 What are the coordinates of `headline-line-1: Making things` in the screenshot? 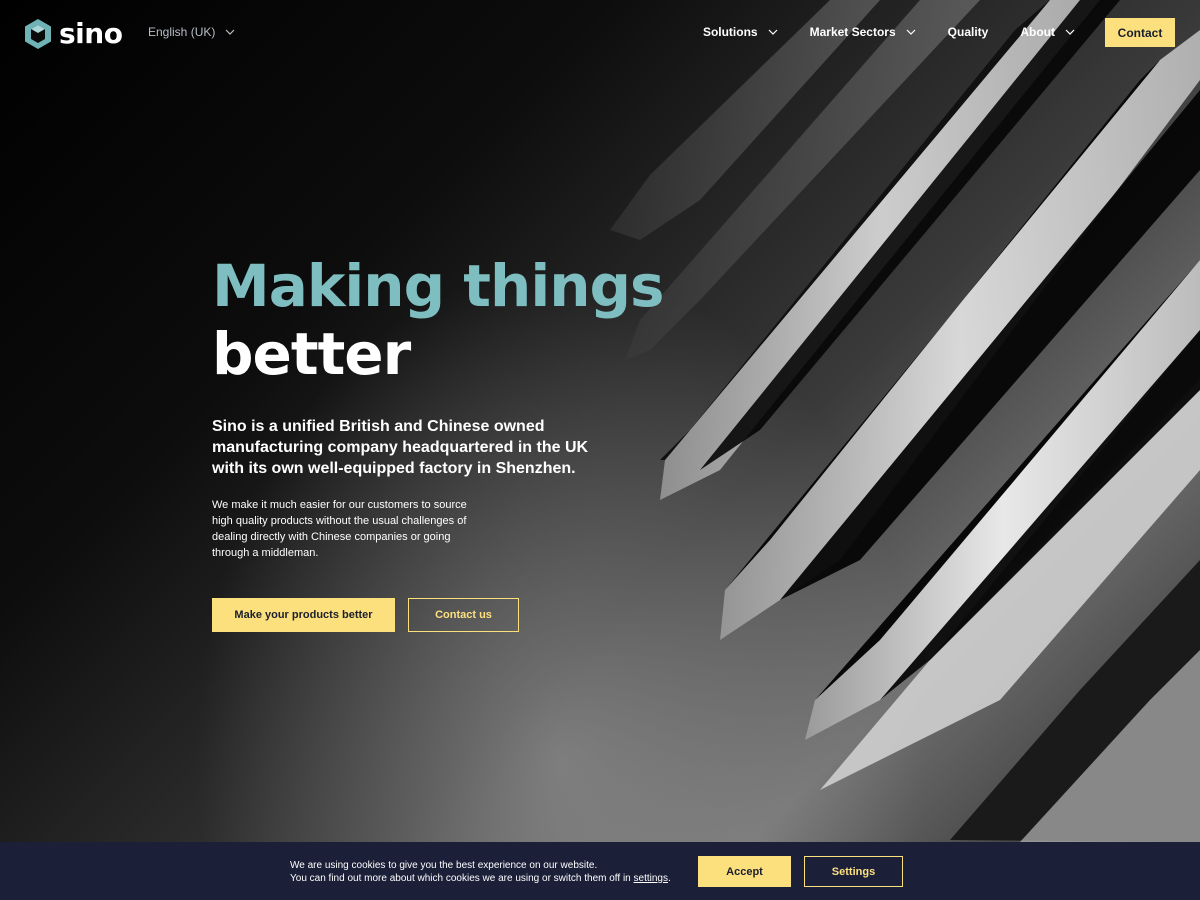 It's located at (438, 286).